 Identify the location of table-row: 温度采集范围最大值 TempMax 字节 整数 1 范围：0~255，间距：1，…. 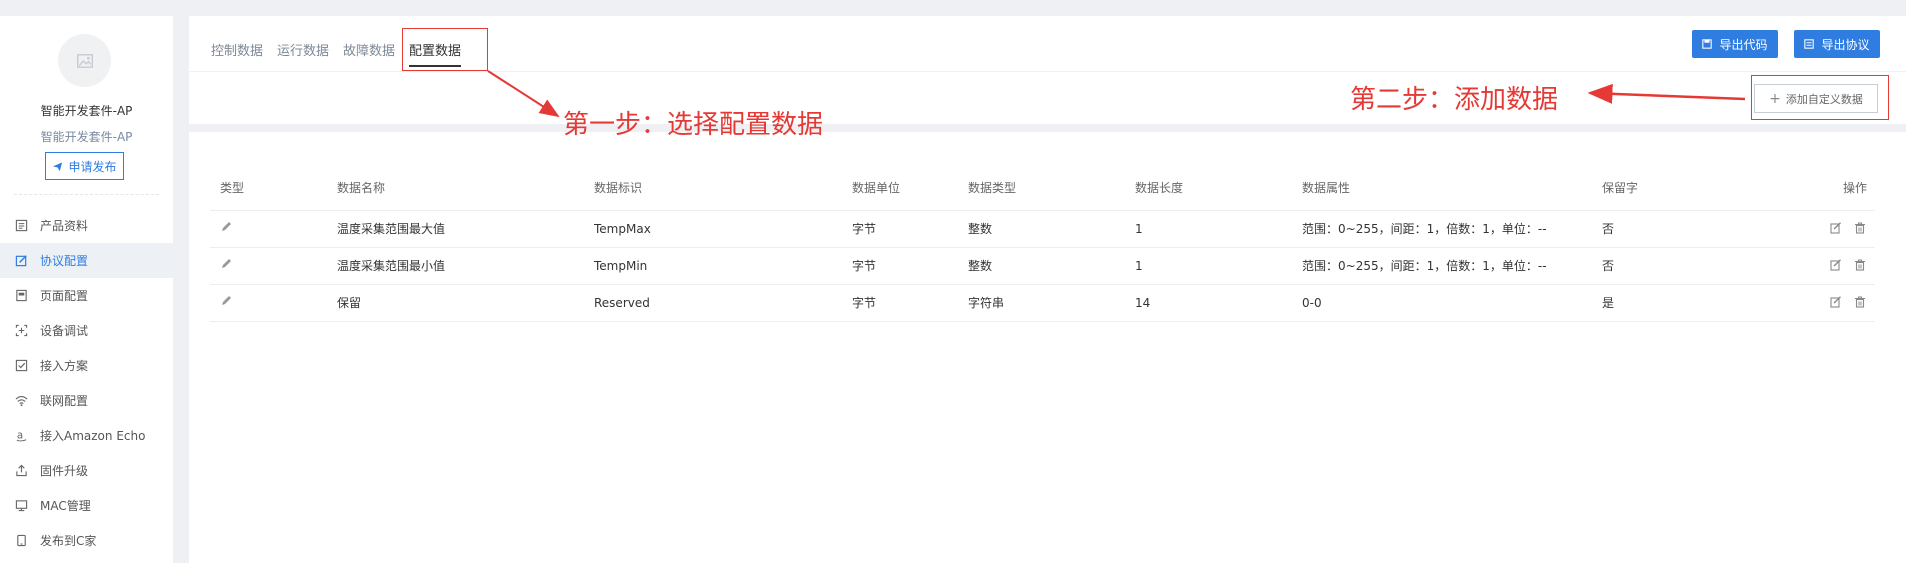
(1042, 229).